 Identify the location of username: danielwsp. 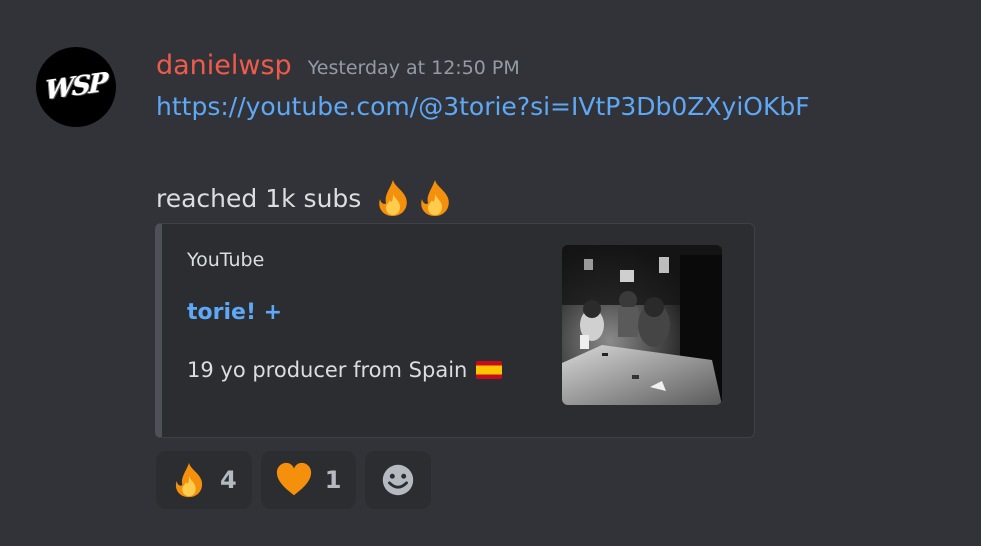
(224, 65).